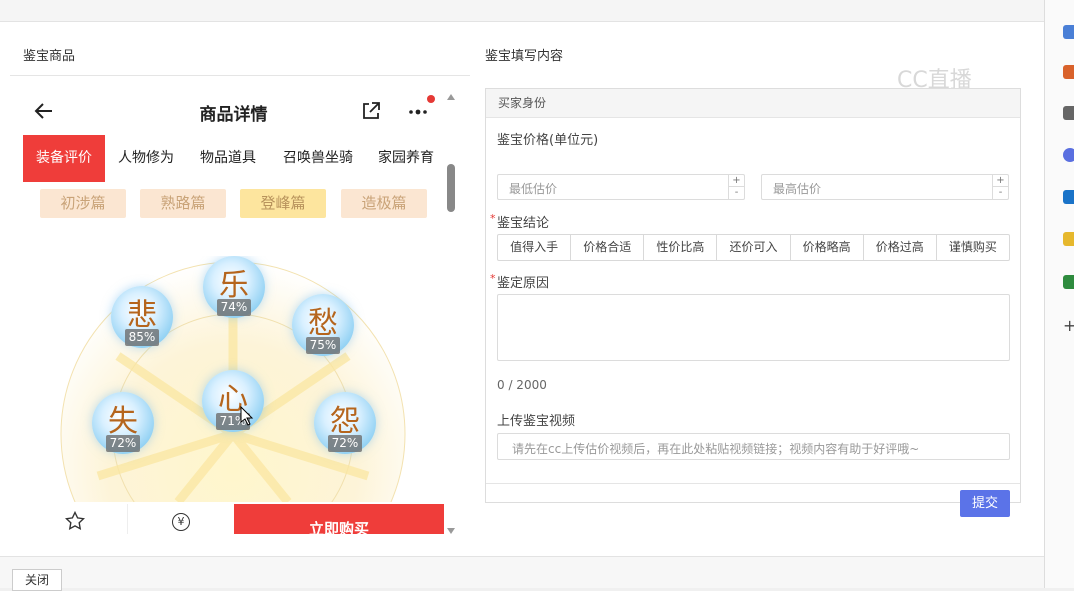 The height and width of the screenshot is (591, 1074). Describe the element at coordinates (1000, 187) in the screenshot. I see `max-price-stepper: + -` at that location.